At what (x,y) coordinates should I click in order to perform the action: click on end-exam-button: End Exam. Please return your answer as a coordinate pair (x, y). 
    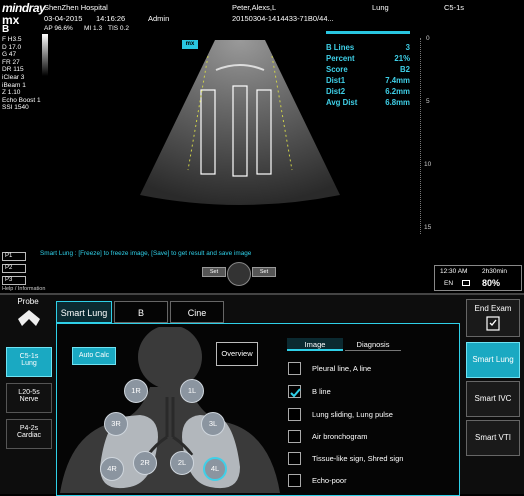
    Looking at the image, I should click on (493, 318).